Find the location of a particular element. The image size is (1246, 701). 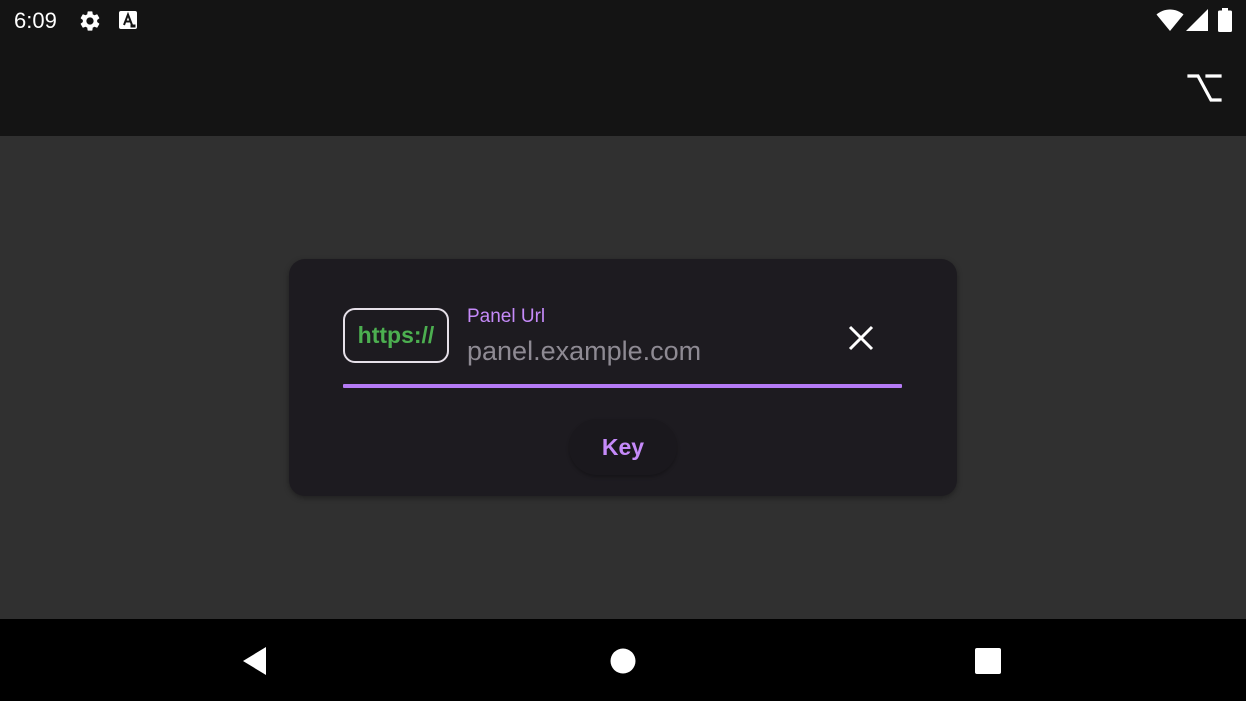

wifi-icon is located at coordinates (1170, 20).